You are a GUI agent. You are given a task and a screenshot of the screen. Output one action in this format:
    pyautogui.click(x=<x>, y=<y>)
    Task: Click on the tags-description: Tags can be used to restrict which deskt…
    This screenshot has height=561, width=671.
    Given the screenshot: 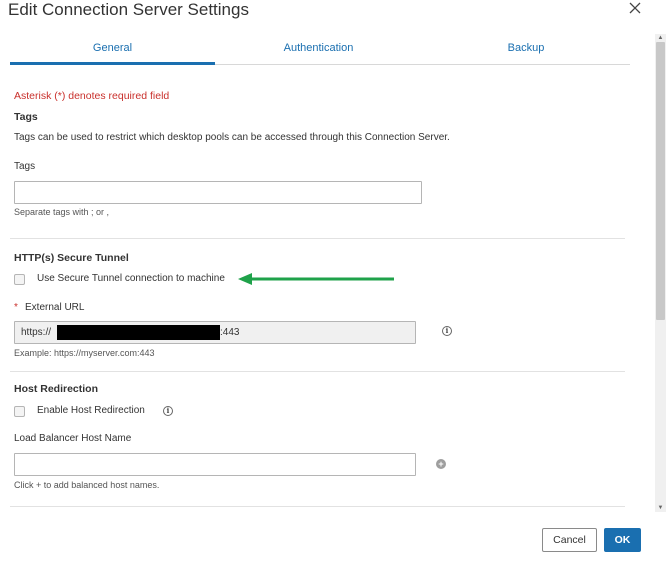 What is the action you would take?
    pyautogui.click(x=232, y=137)
    